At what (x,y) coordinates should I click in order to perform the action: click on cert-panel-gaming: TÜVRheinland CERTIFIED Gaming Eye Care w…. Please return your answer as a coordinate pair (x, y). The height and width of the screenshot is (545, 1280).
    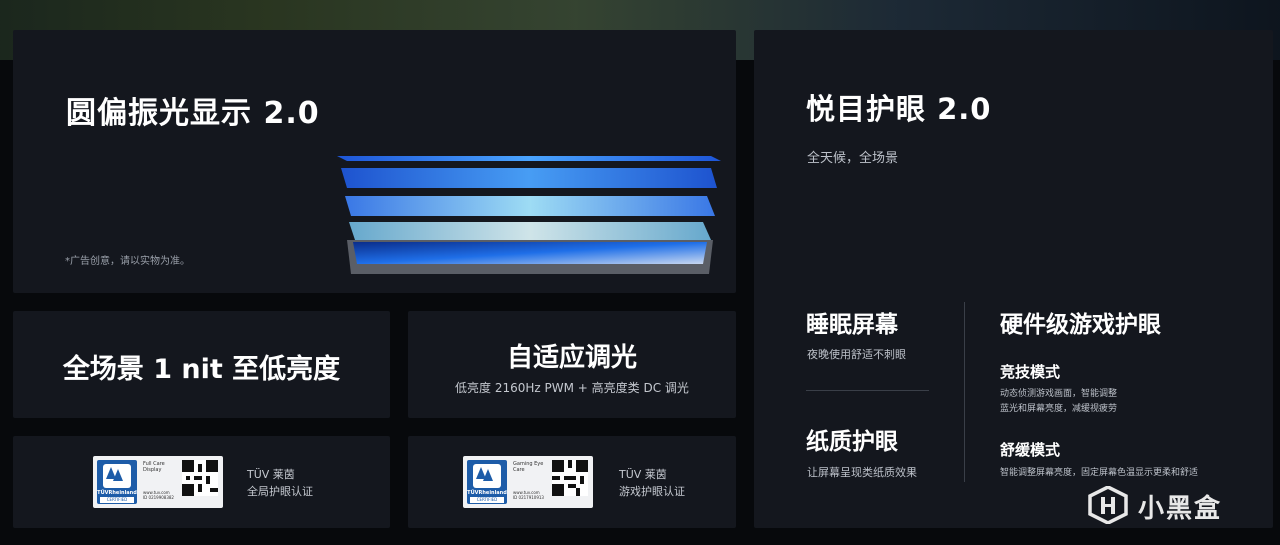
    Looking at the image, I should click on (572, 482).